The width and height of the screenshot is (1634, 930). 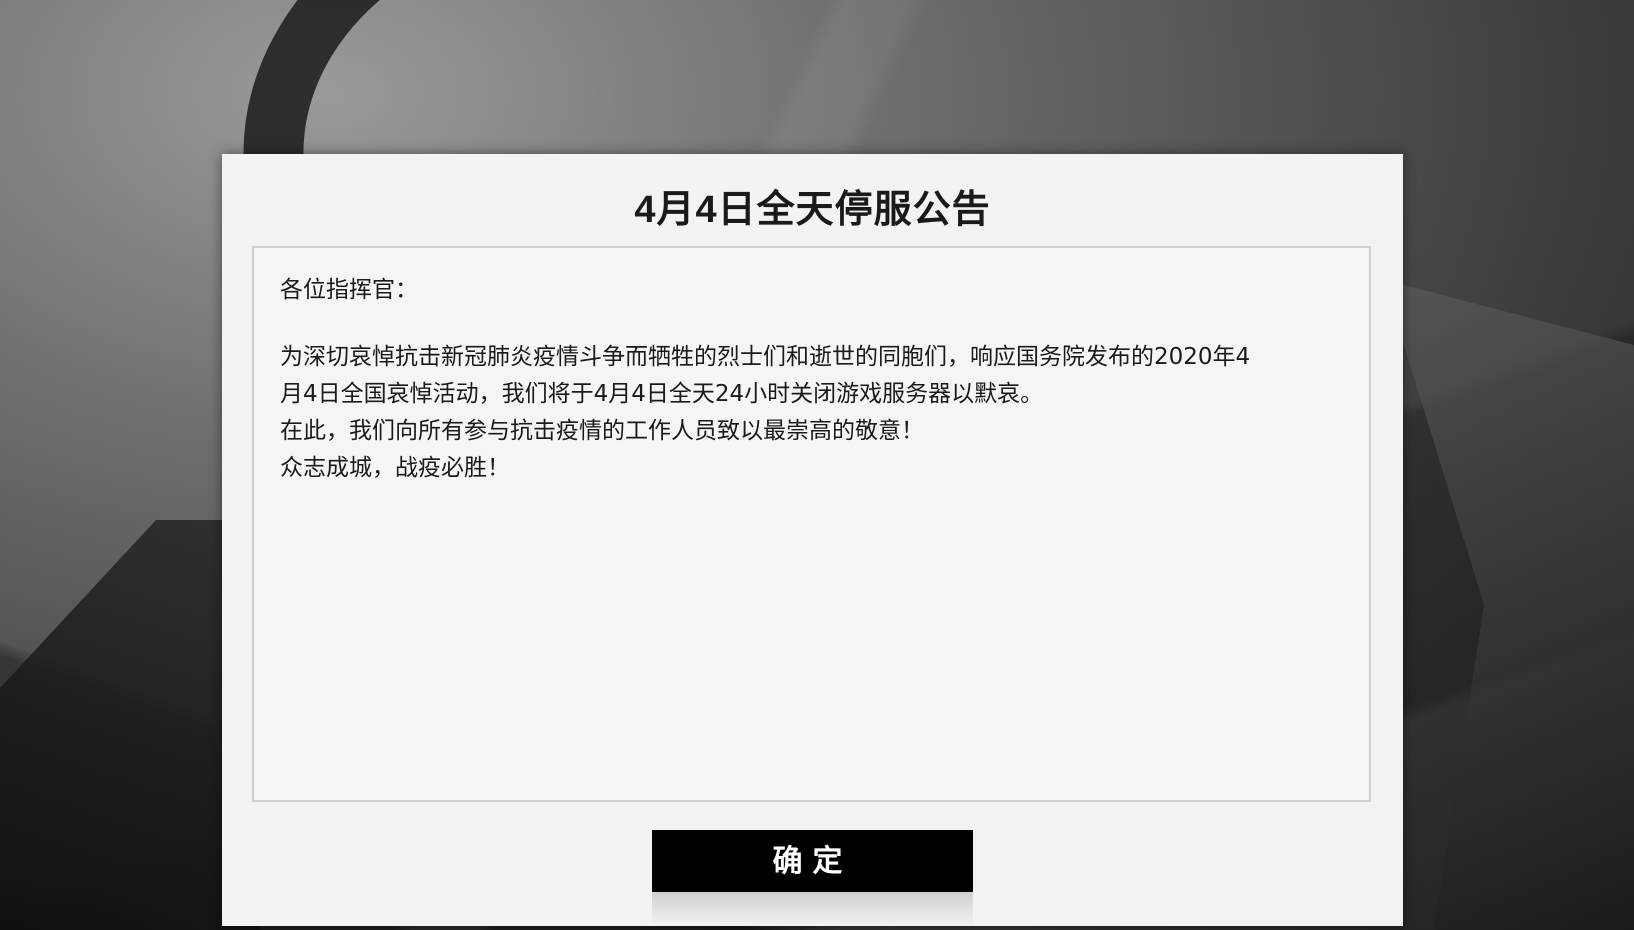 I want to click on dialog-title: 4月4日全天停服公告, so click(x=812, y=210).